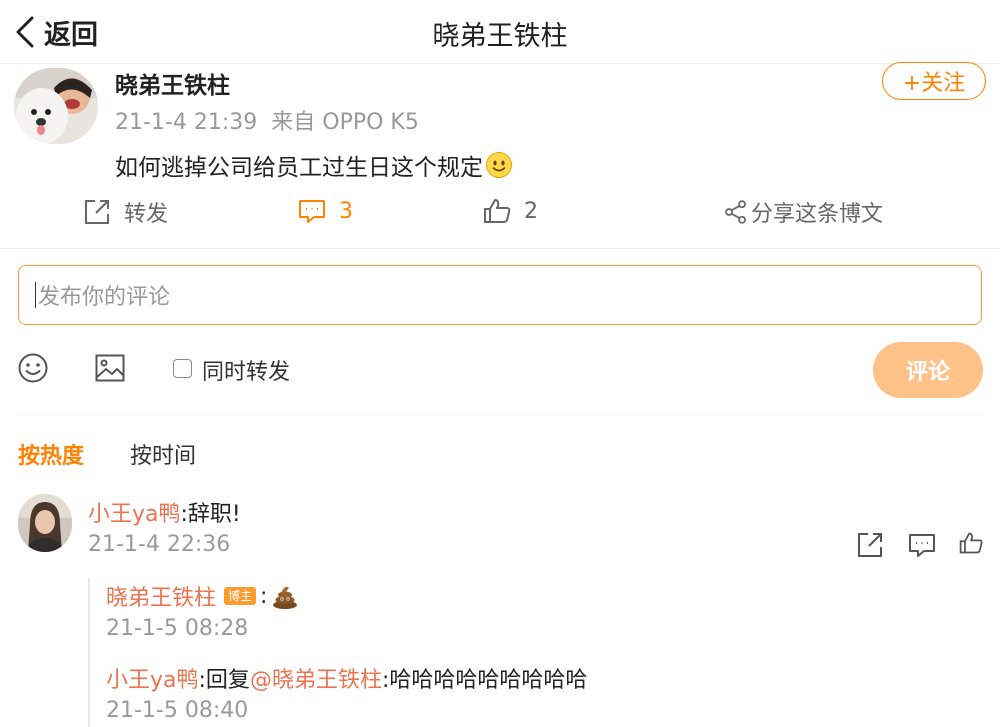 The height and width of the screenshot is (727, 1000). What do you see at coordinates (240, 596) in the screenshot?
I see `author-badge: 博主` at bounding box center [240, 596].